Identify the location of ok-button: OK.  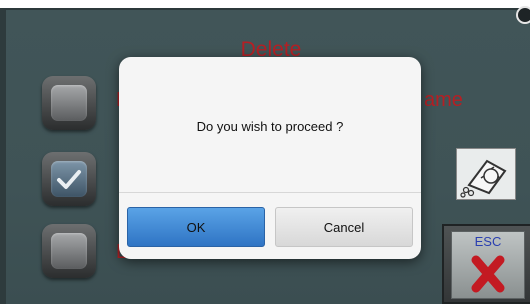
(196, 227).